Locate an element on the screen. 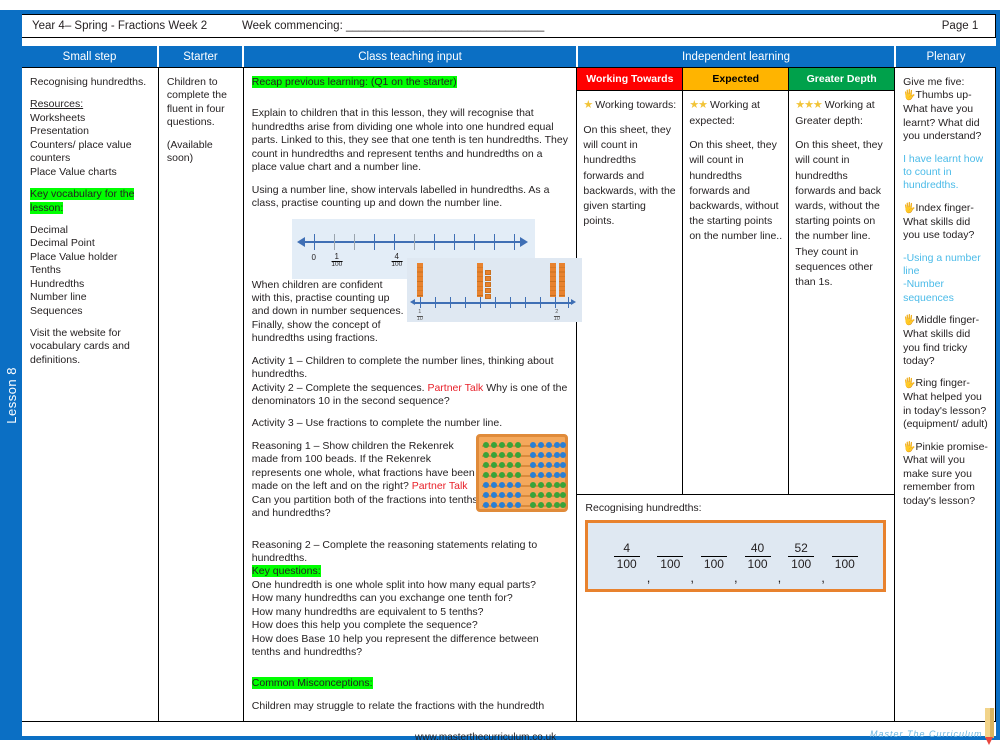  brand-logo: Master The Curriculum is located at coordinates (926, 734).